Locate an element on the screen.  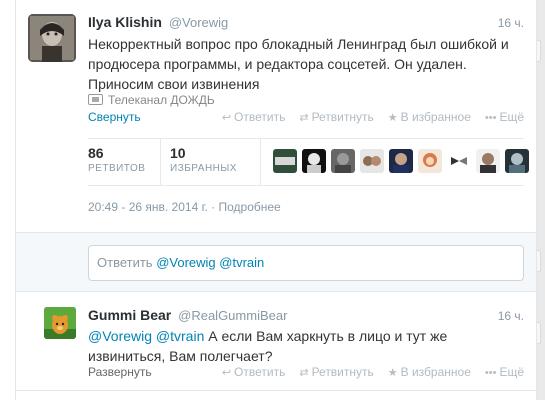
tweet-mentions: @Vorewig @tvrain is located at coordinates (146, 336).